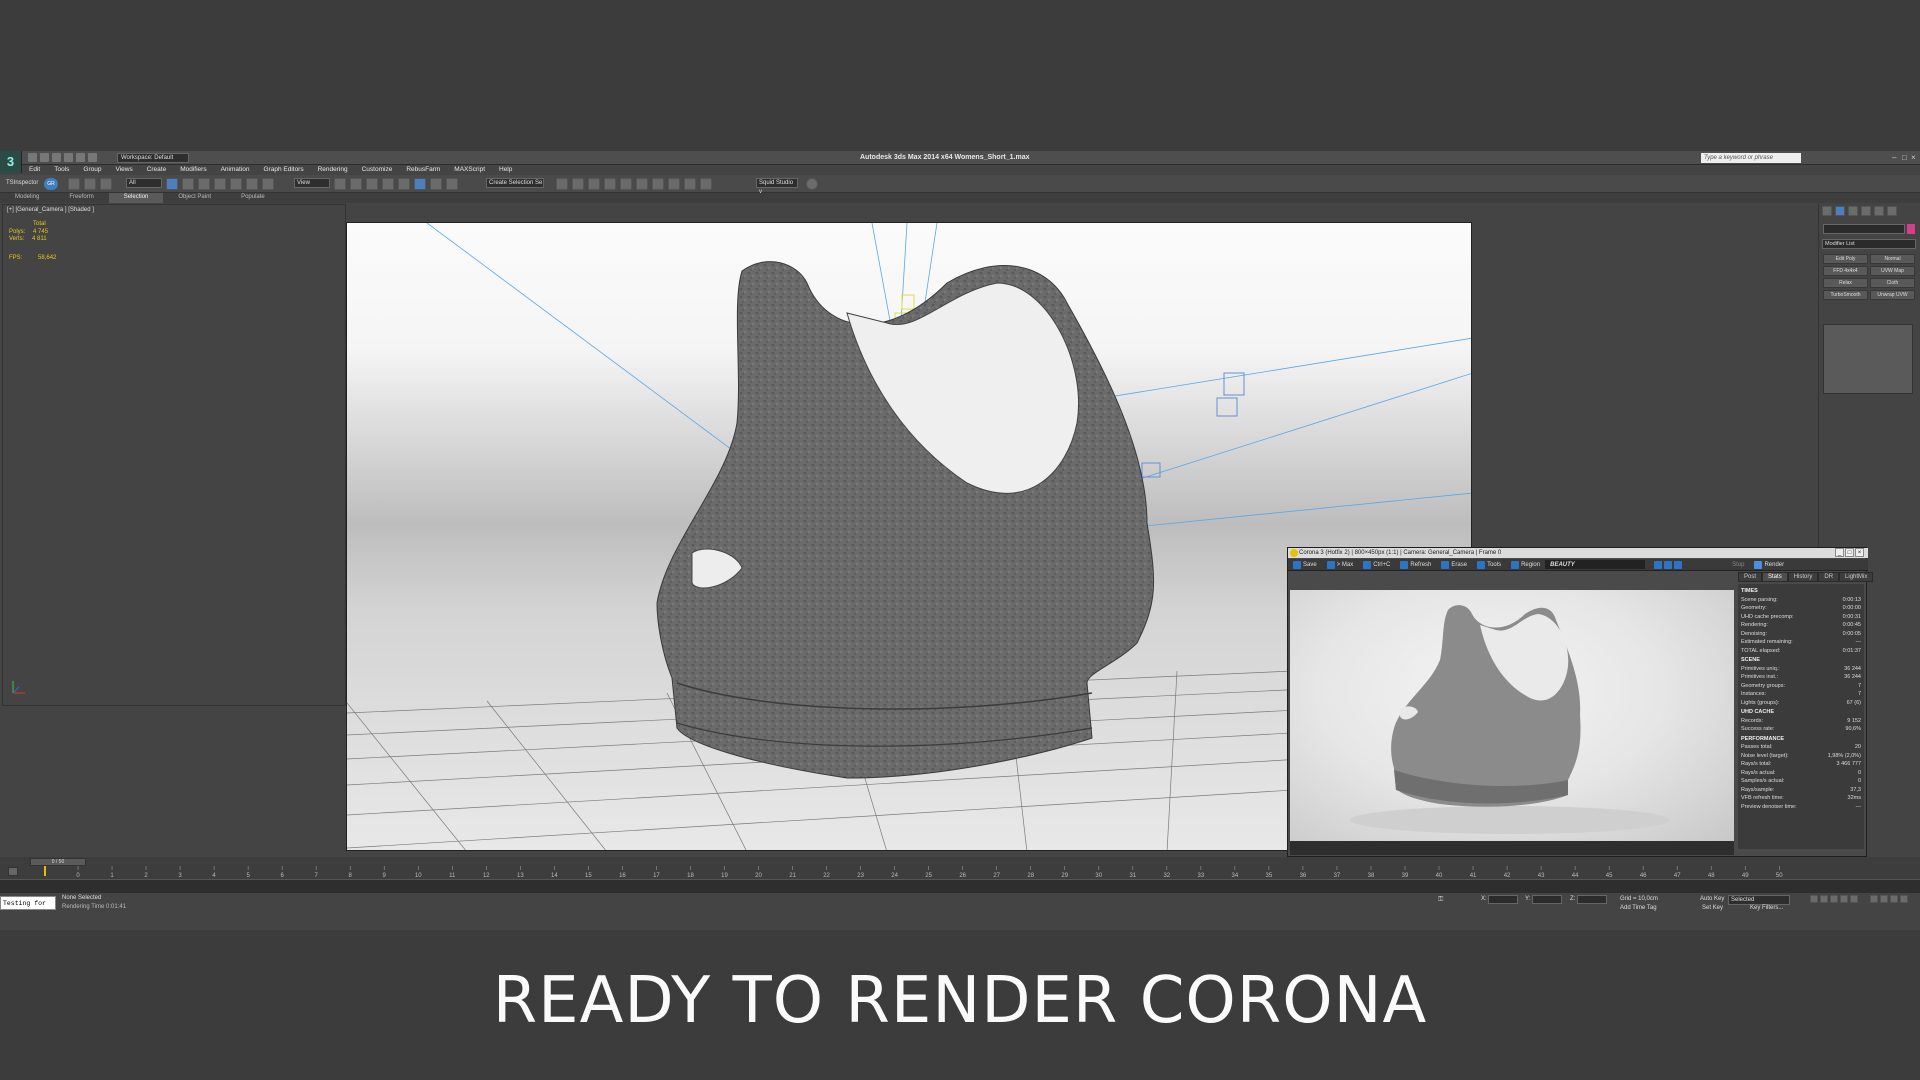  Describe the element at coordinates (1769, 564) in the screenshot. I see `render-button: Render` at that location.